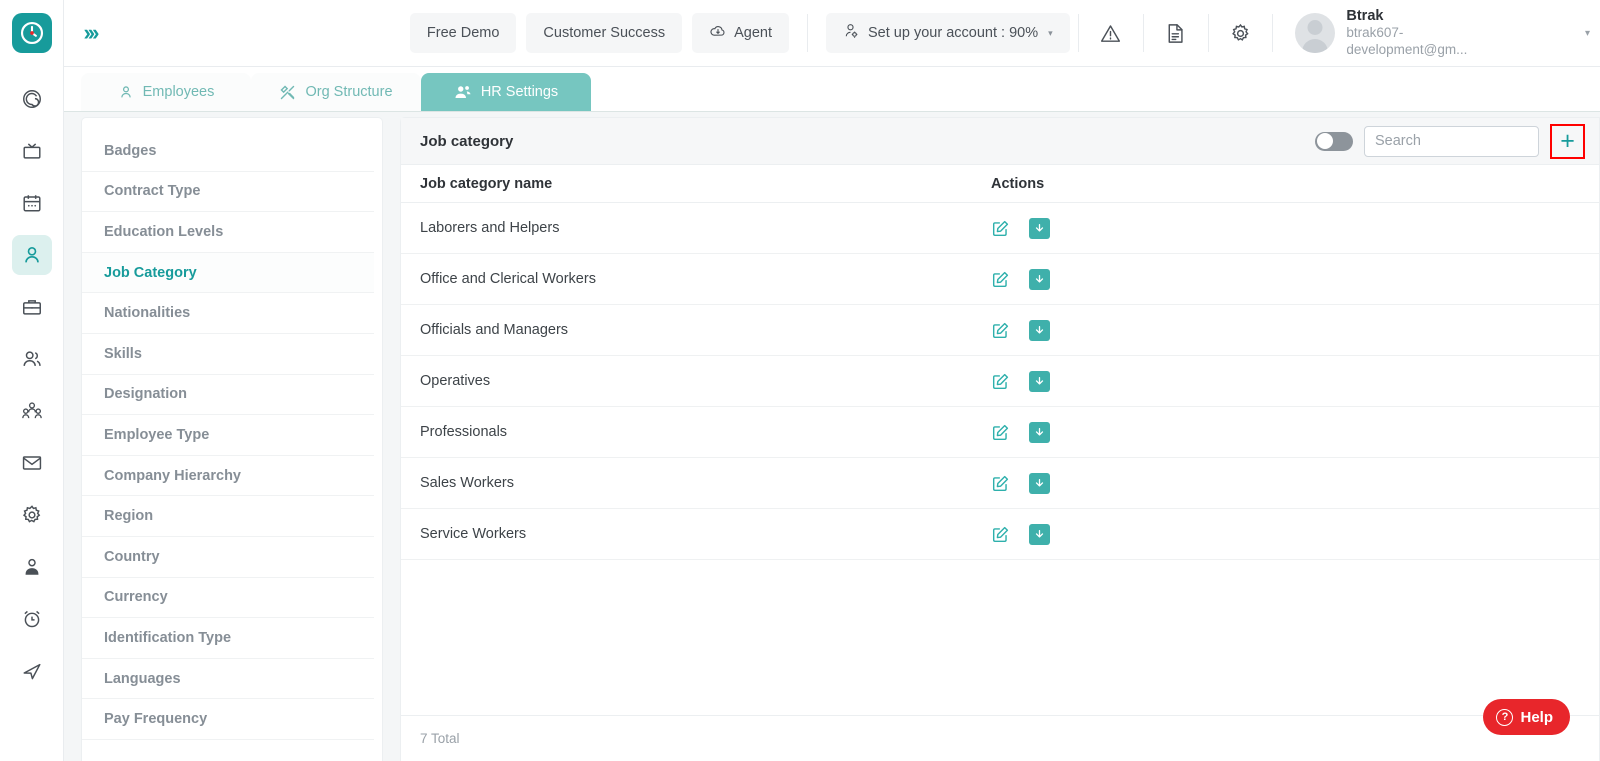 This screenshot has width=1600, height=761. I want to click on search-placeholder: Search, so click(1398, 141).